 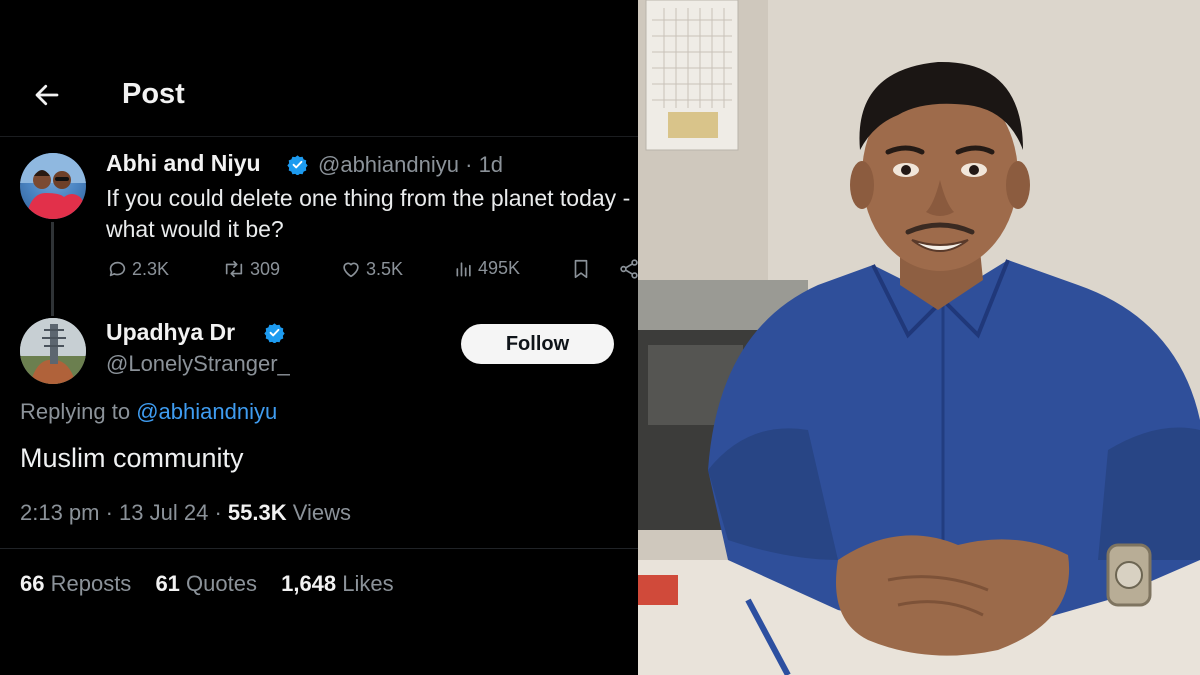 I want to click on bookmark-button, so click(x=581, y=269).